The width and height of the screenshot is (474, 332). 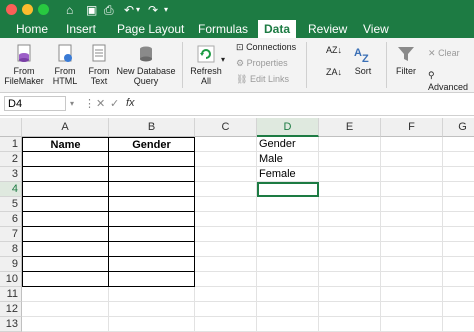 What do you see at coordinates (226, 204) in the screenshot?
I see `cell-c5` at bounding box center [226, 204].